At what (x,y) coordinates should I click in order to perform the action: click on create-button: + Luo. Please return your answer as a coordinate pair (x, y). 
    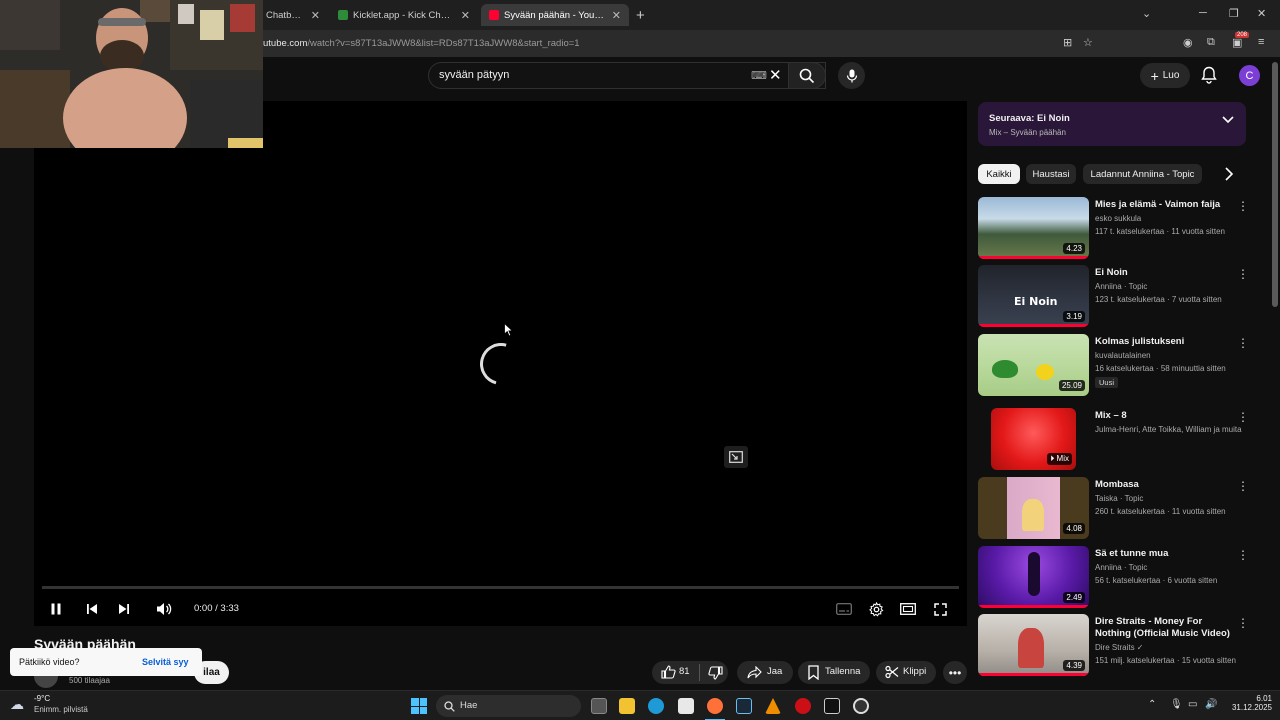
    Looking at the image, I should click on (1165, 75).